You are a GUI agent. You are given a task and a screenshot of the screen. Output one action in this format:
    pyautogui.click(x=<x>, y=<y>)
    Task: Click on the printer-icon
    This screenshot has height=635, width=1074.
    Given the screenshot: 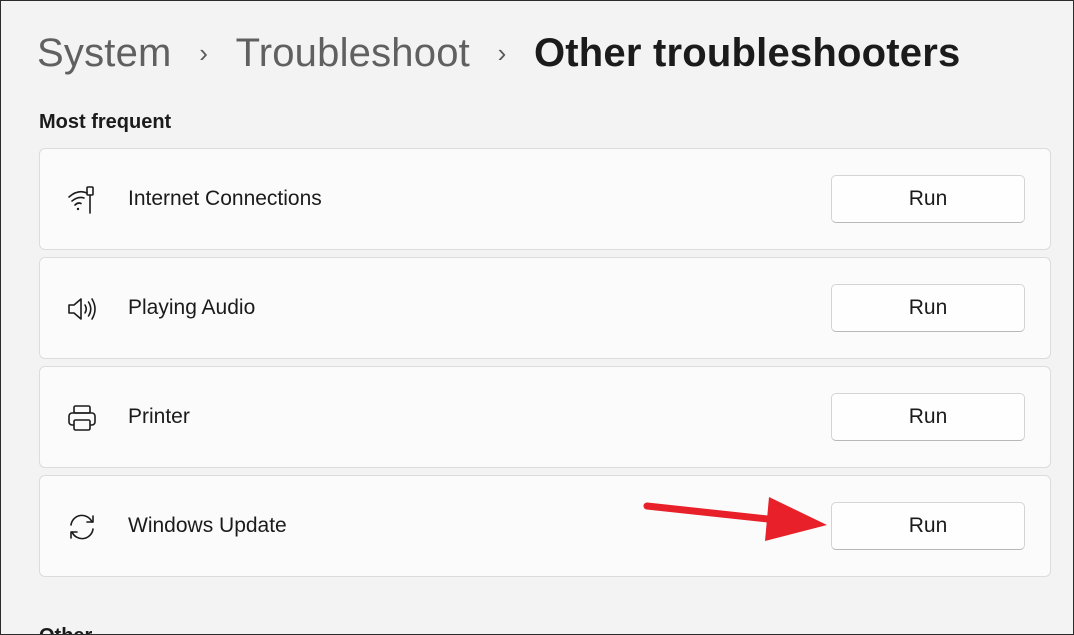 What is the action you would take?
    pyautogui.click(x=82, y=418)
    